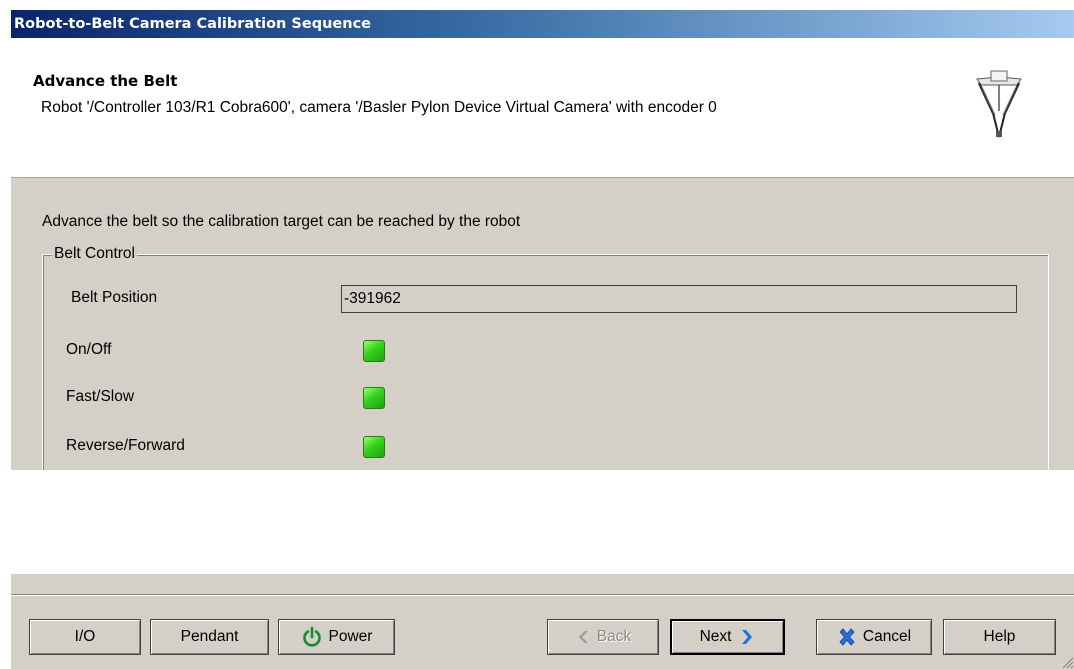  I want to click on next-button: Next, so click(727, 637).